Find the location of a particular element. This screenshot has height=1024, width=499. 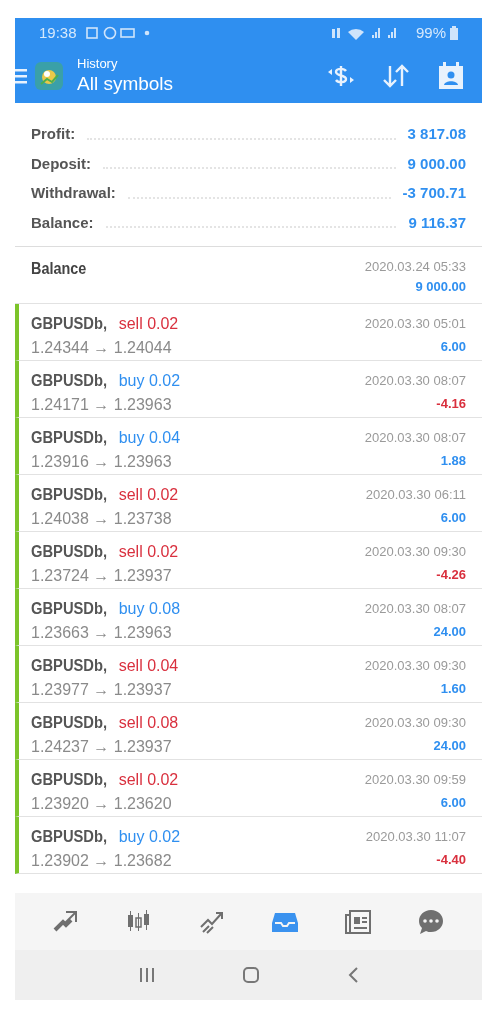

trade-side: sell 0.04 is located at coordinates (148, 666).